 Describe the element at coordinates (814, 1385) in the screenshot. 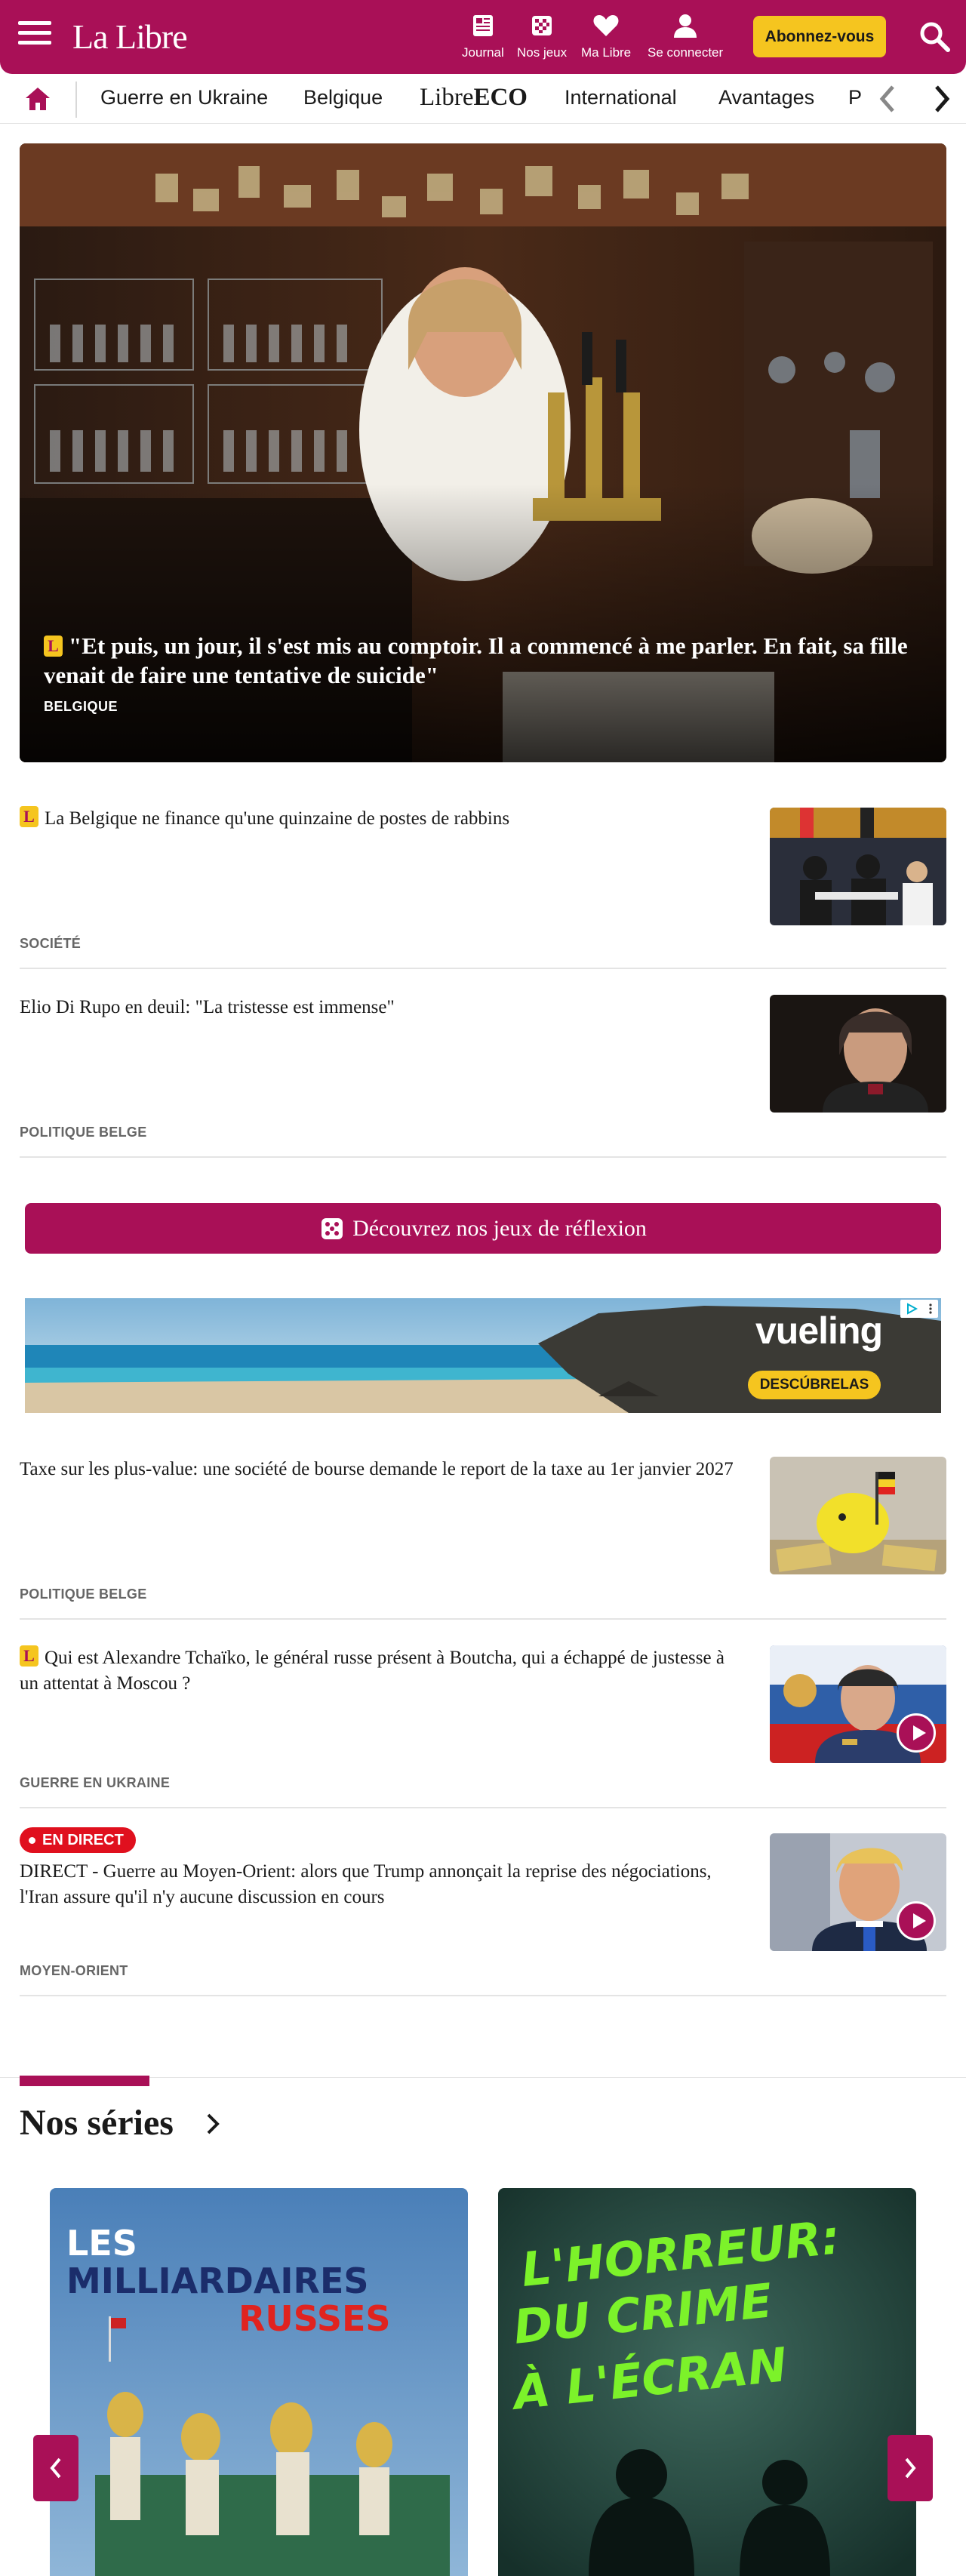

I see `ad-cta-button: DESCÚBRELAS` at that location.